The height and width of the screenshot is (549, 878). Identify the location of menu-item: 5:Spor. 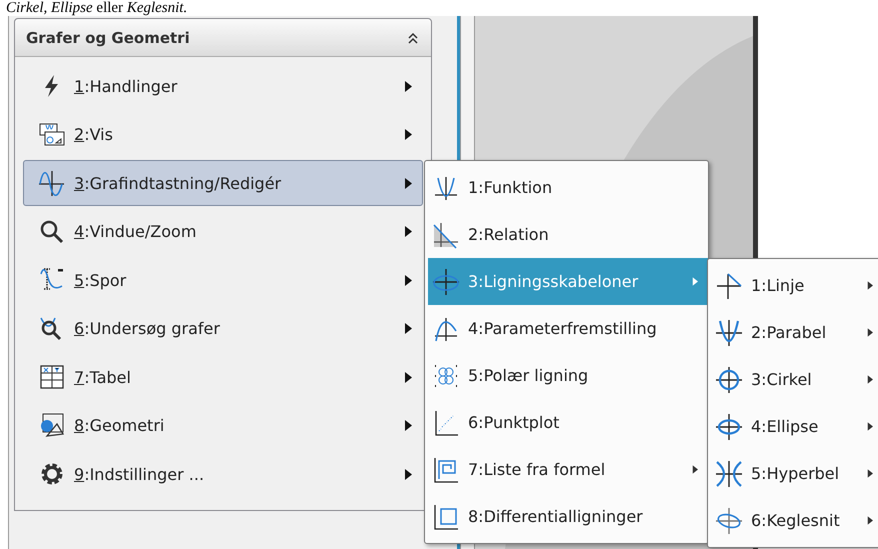
(223, 280).